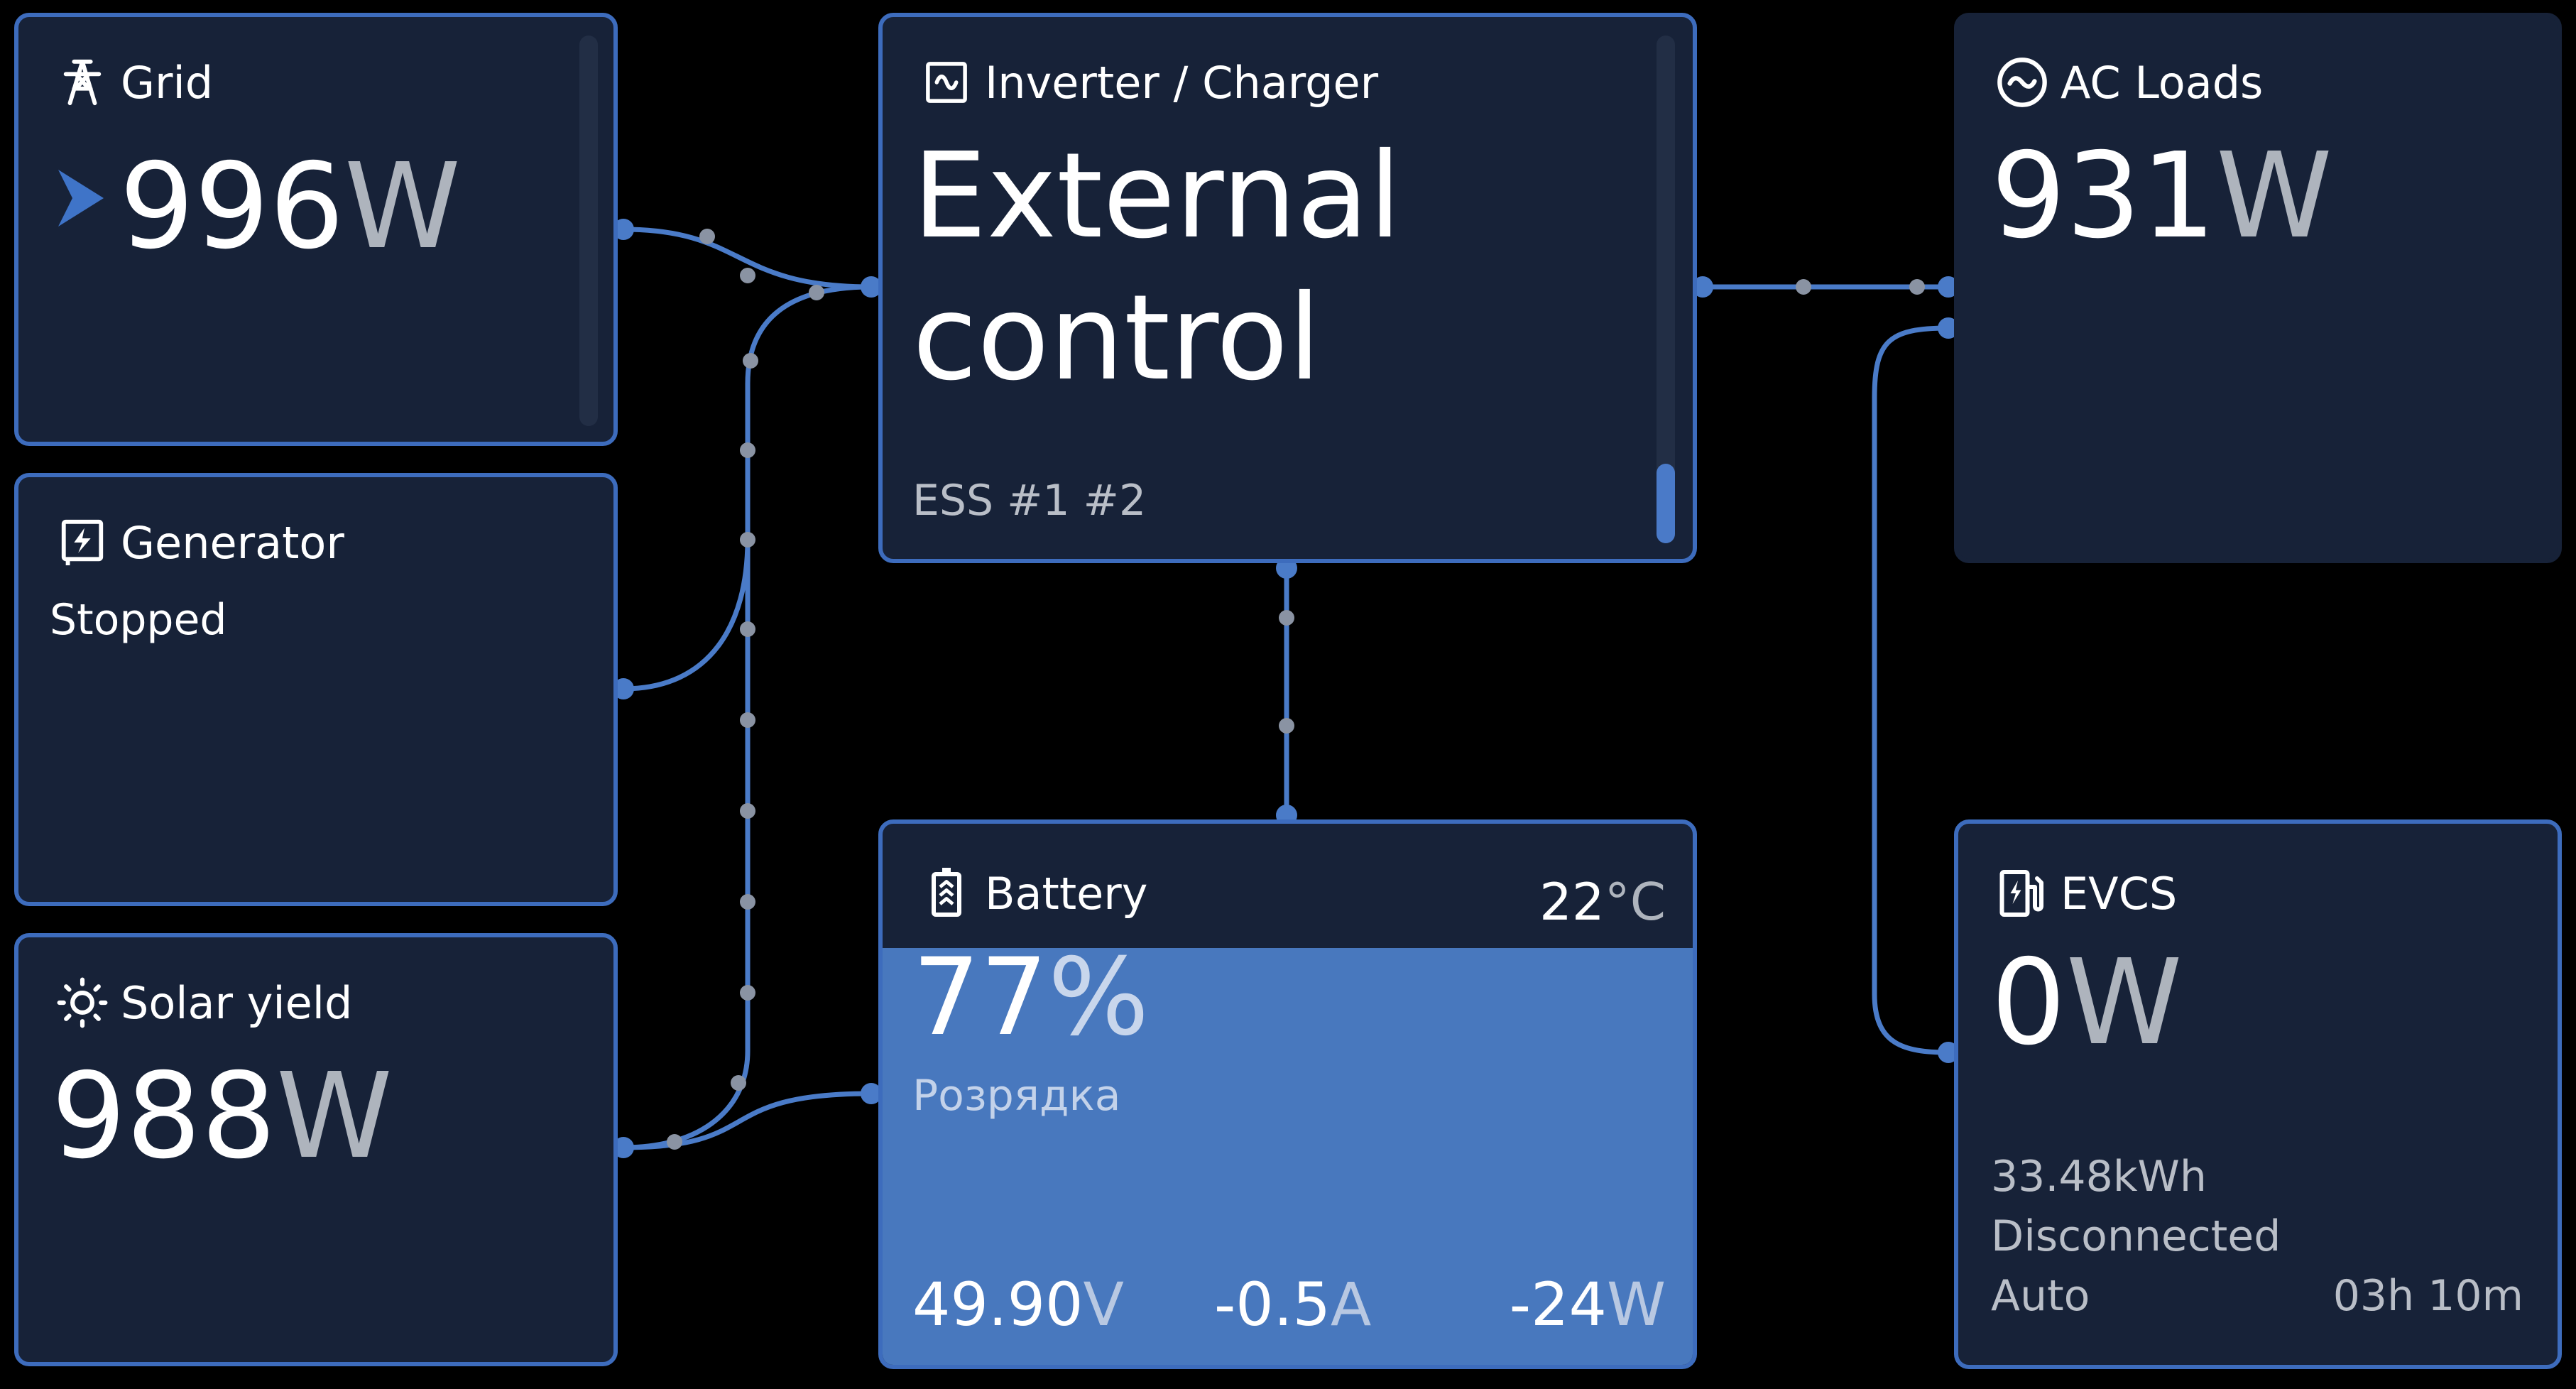  I want to click on ev-charger-icon, so click(2022, 893).